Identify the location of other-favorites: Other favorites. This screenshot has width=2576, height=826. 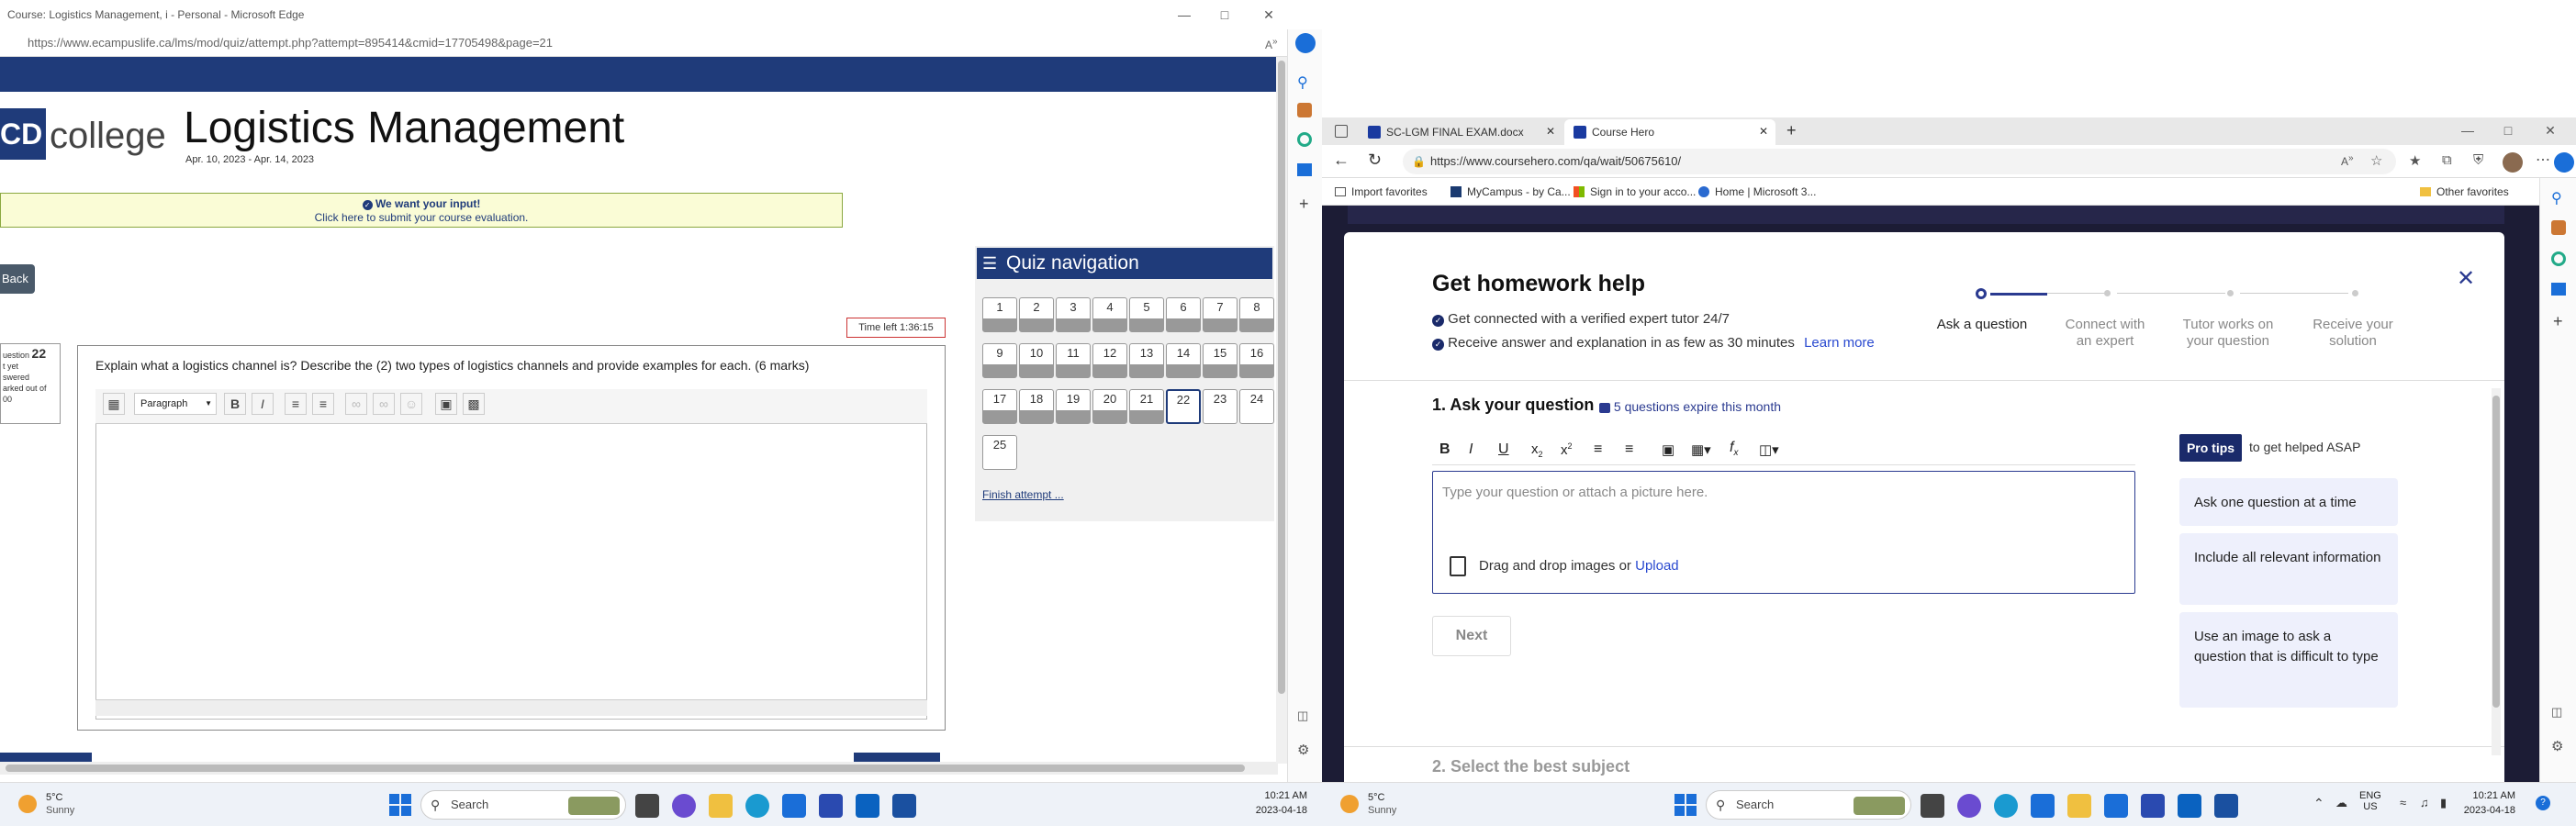
(2464, 191).